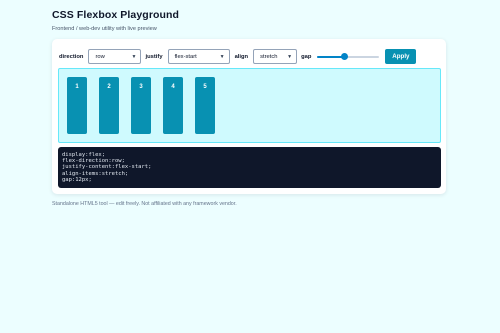 Image resolution: width=500 pixels, height=333 pixels. What do you see at coordinates (71, 56) in the screenshot?
I see `direction-label: direction` at bounding box center [71, 56].